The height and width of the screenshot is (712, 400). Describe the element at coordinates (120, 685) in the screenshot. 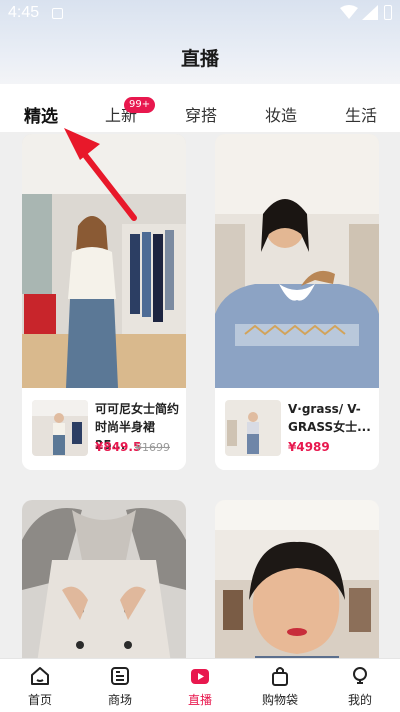

I see `nav-mall: 商场` at that location.